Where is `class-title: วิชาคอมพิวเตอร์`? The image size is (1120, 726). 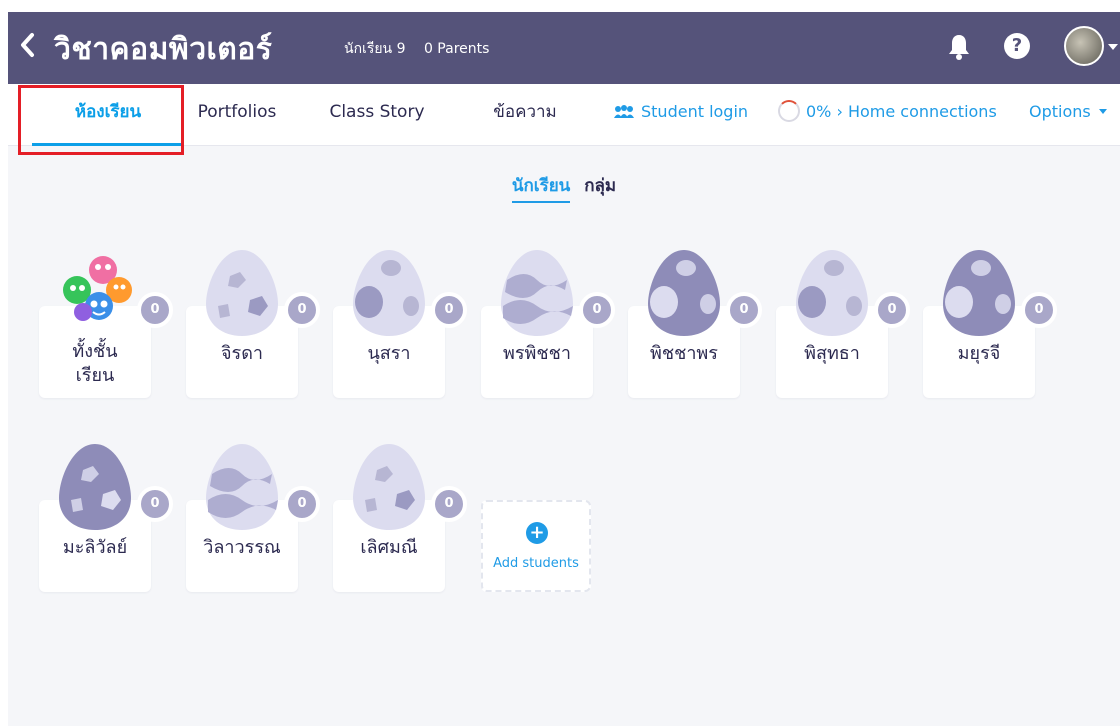
class-title: วิชาคอมพิวเตอร์ is located at coordinates (163, 49).